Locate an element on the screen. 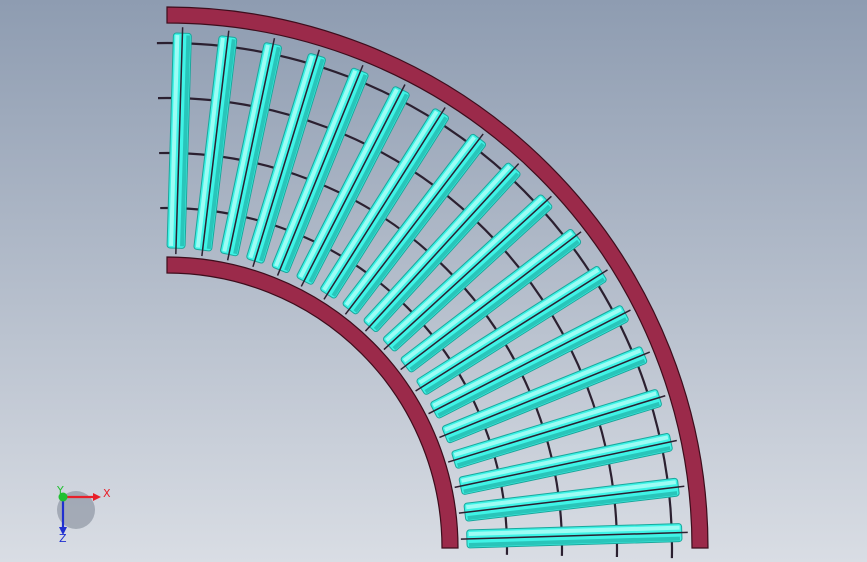 This screenshot has height=562, width=867. x-axis-label: X is located at coordinates (107, 493).